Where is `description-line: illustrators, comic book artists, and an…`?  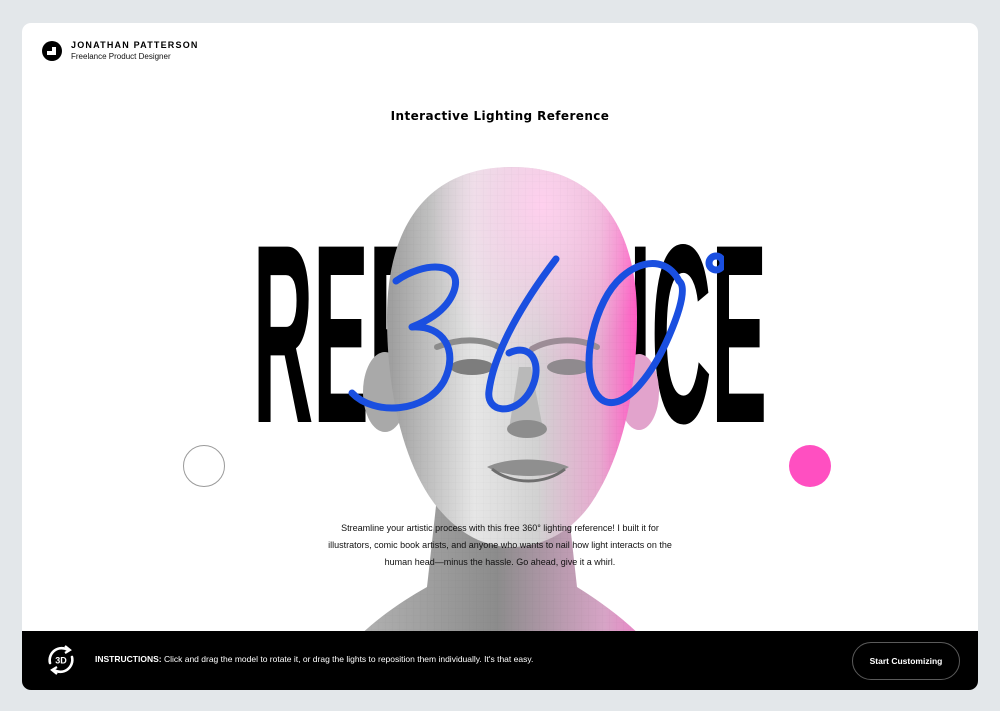 description-line: illustrators, comic book artists, and an… is located at coordinates (500, 545).